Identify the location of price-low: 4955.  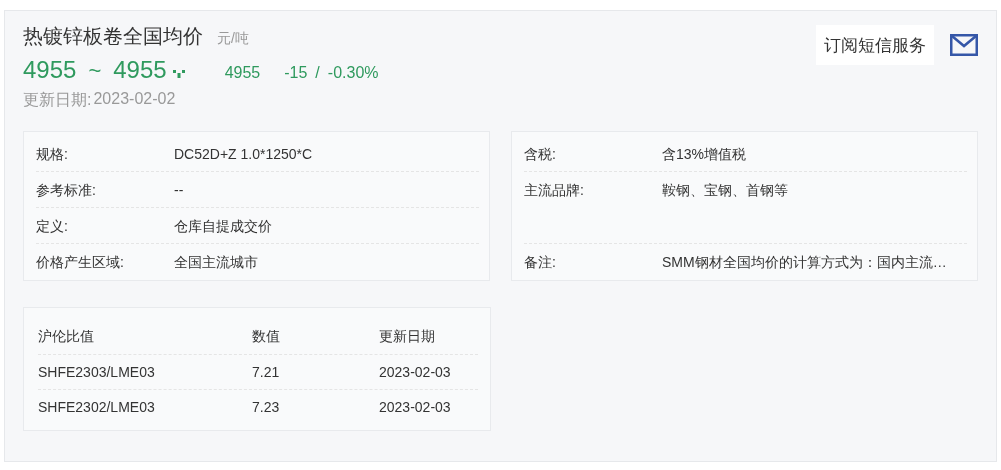
(50, 70).